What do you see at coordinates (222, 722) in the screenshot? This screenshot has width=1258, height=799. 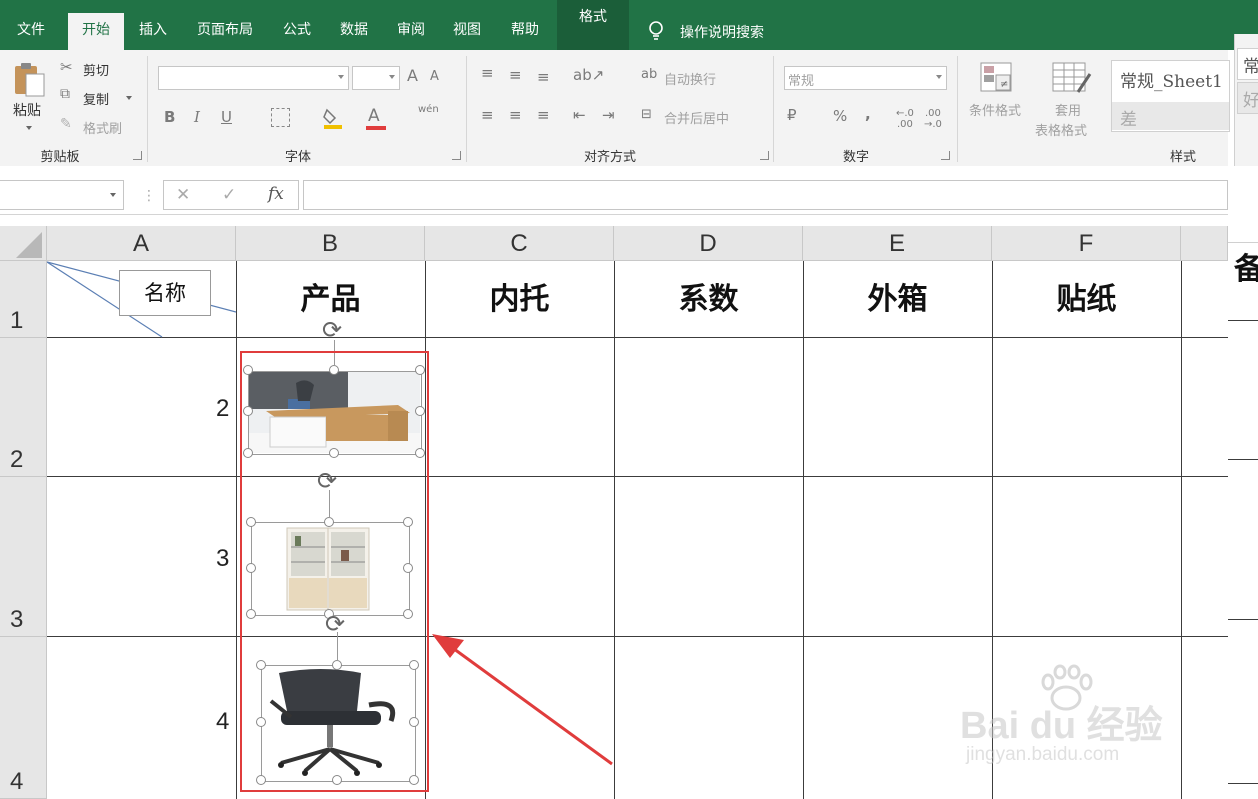 I see `cell-a4-value: 4` at bounding box center [222, 722].